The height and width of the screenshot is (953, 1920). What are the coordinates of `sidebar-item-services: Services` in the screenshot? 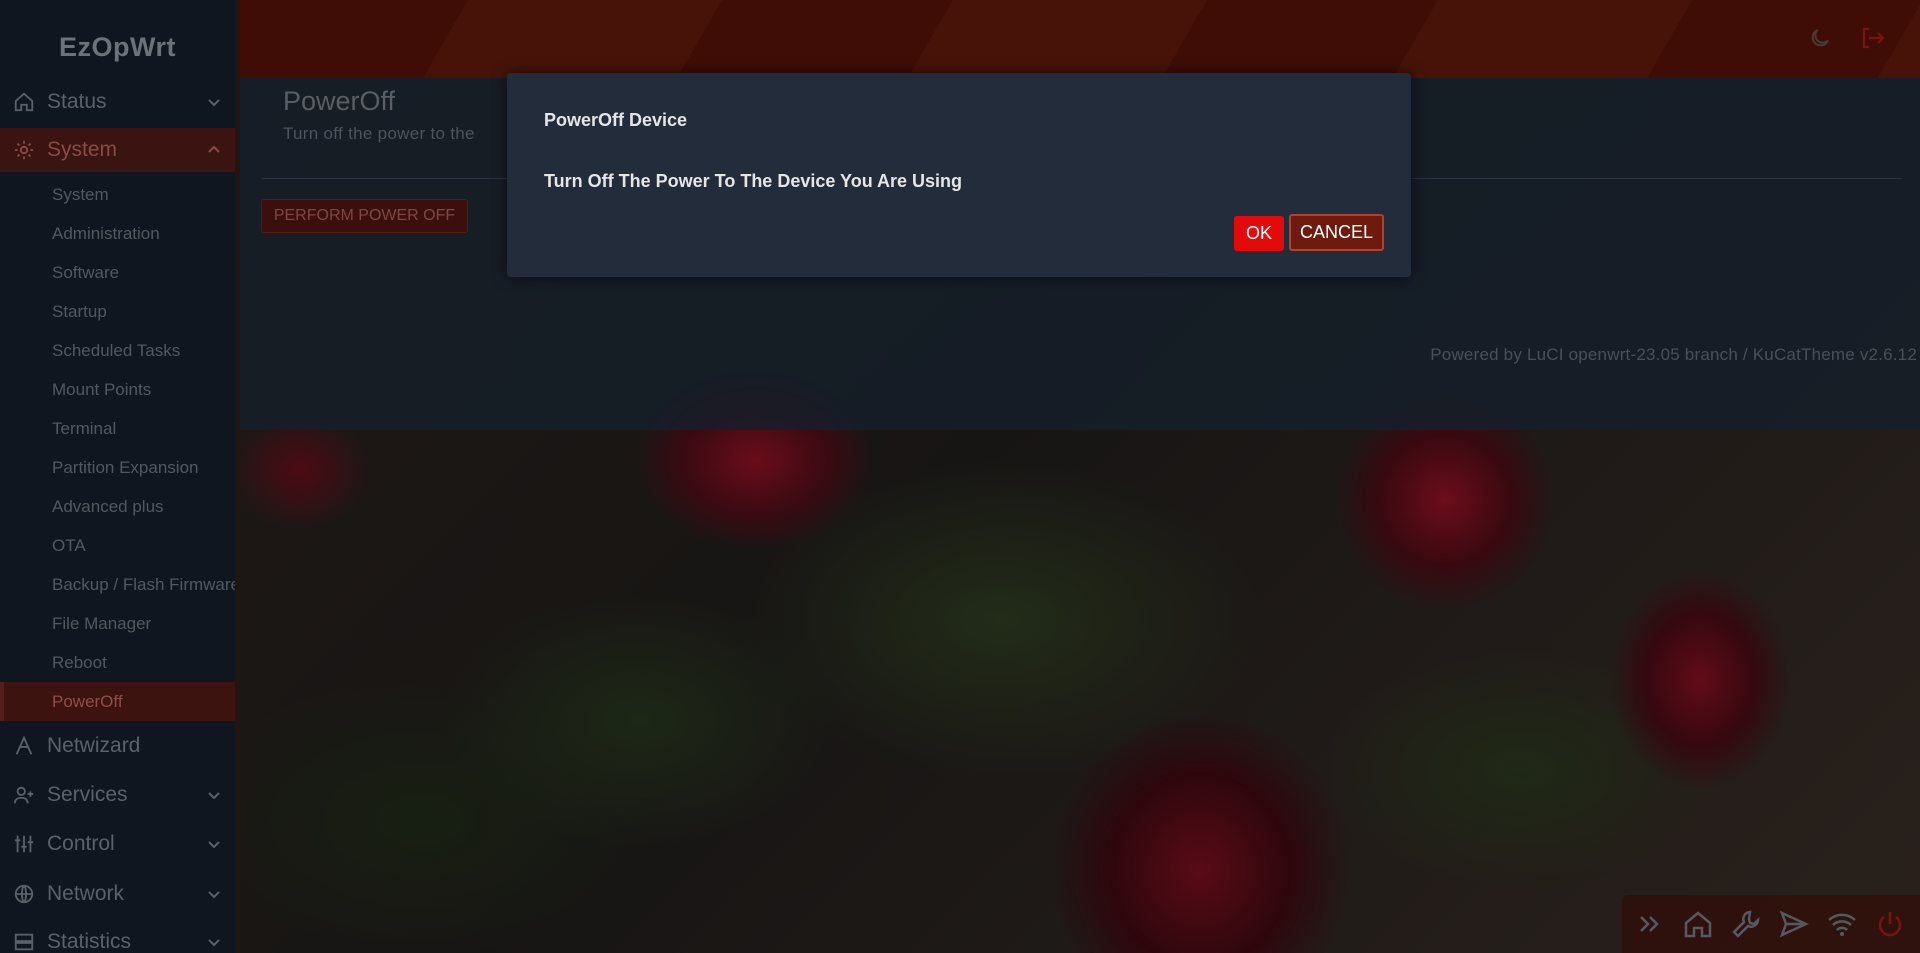 It's located at (117, 795).